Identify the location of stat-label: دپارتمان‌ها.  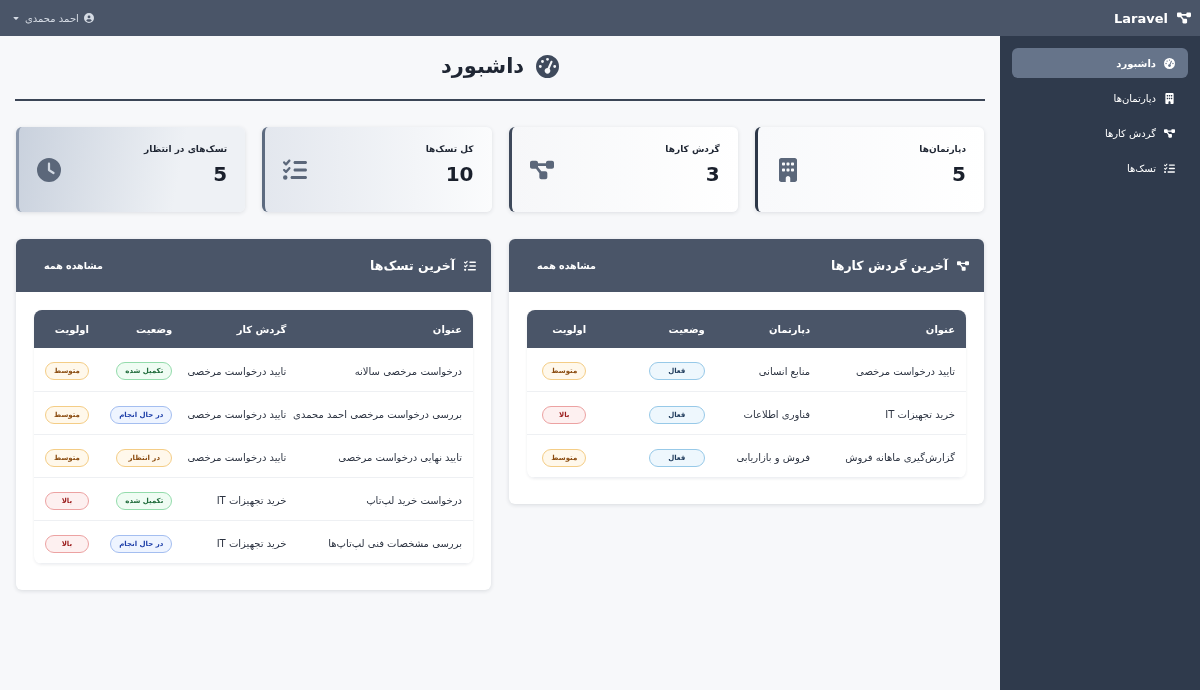
(942, 149).